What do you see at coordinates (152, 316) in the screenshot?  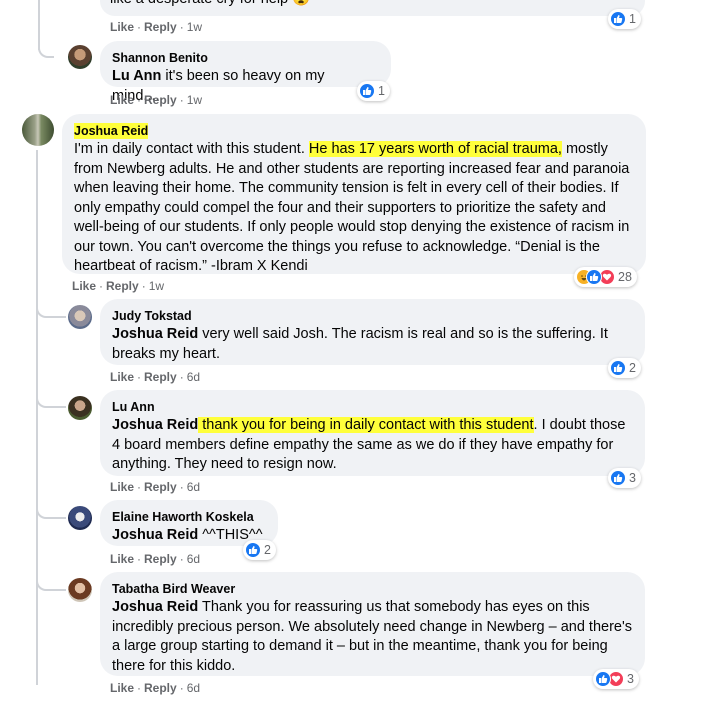 I see `comment-author: Judy Tokstad` at bounding box center [152, 316].